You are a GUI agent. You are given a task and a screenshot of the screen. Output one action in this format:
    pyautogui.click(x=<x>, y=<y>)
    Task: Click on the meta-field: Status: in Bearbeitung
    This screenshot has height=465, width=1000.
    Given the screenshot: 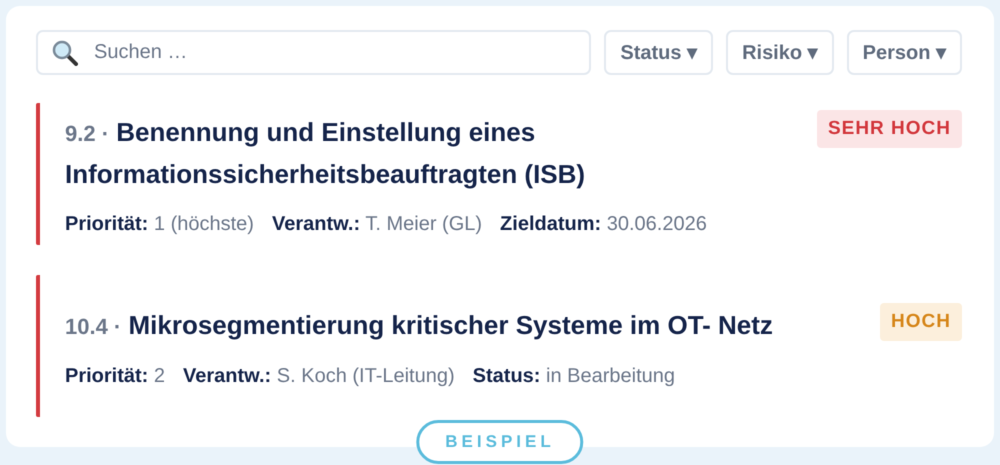 What is the action you would take?
    pyautogui.click(x=573, y=376)
    